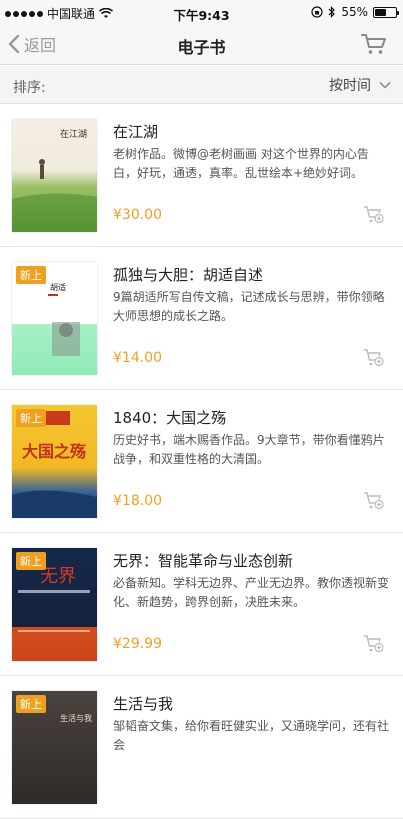 Image resolution: width=403 pixels, height=819 pixels. I want to click on book-price: ¥14.00, so click(137, 358).